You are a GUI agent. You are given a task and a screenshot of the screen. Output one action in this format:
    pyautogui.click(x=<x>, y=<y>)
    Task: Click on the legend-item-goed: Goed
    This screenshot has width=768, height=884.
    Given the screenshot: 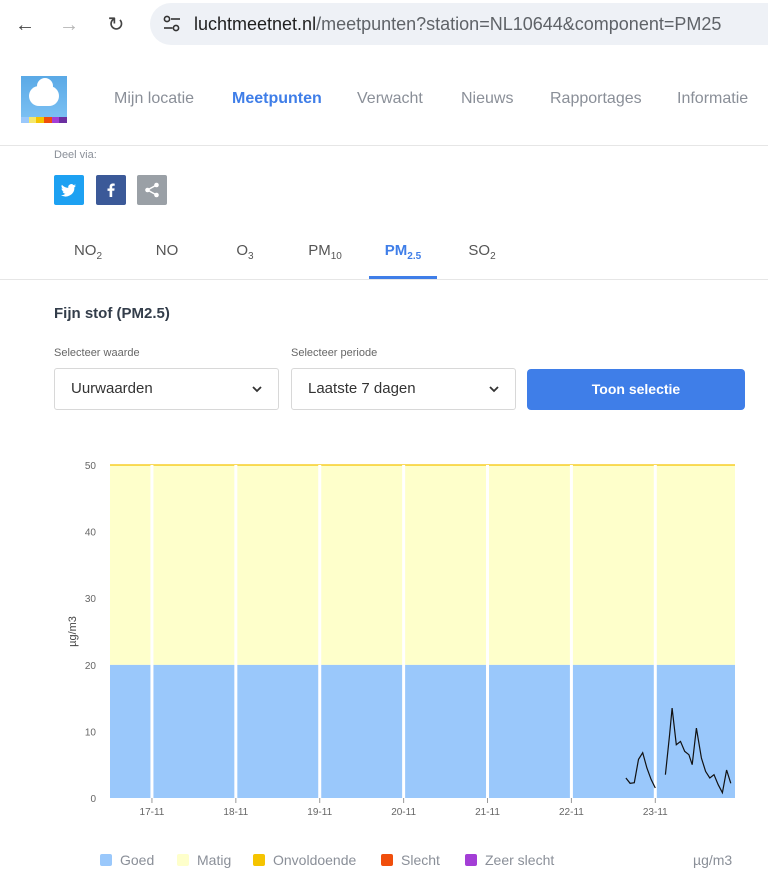 What is the action you would take?
    pyautogui.click(x=127, y=860)
    